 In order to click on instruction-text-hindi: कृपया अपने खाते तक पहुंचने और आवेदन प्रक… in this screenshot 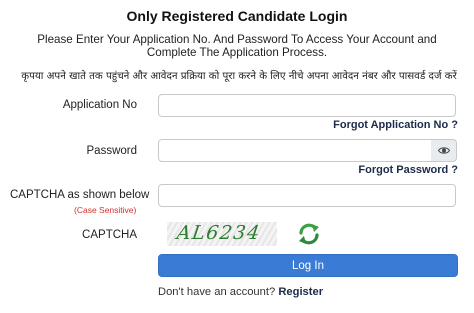, I will do `click(239, 76)`.